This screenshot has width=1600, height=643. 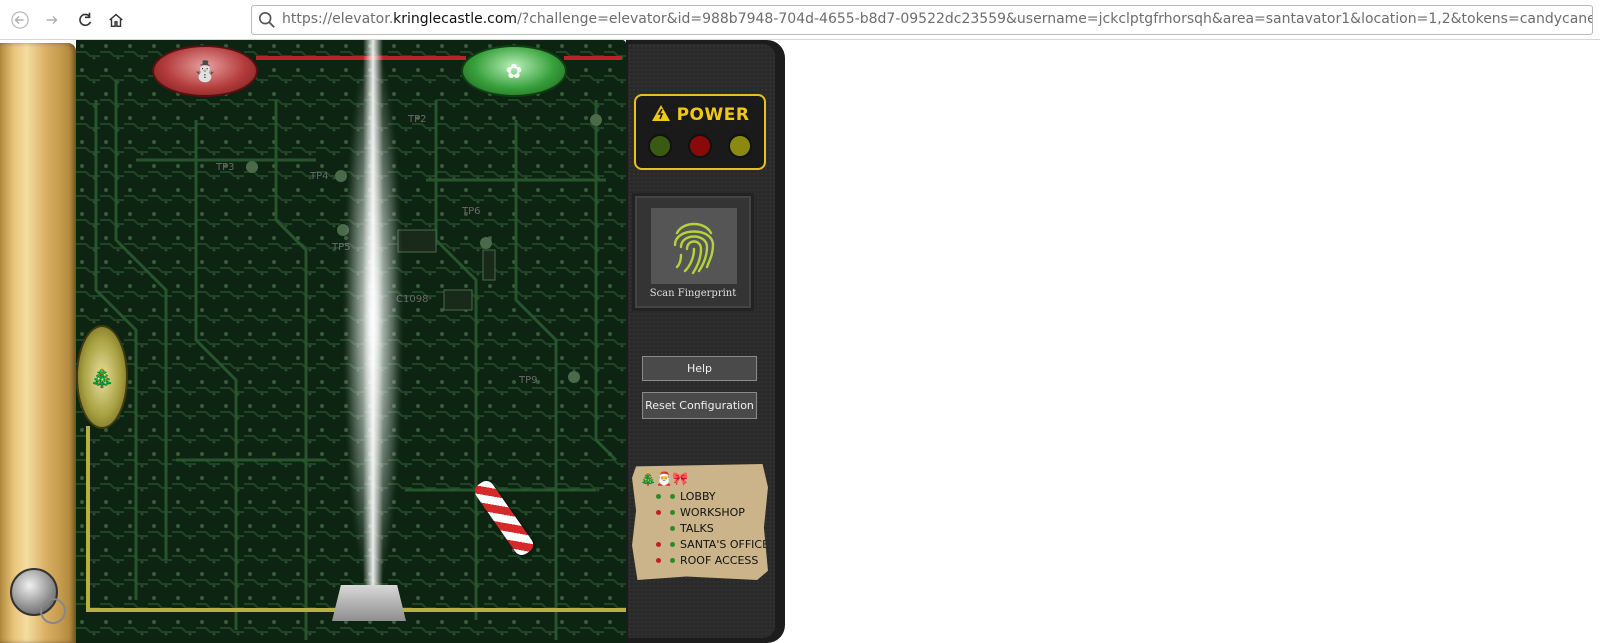 What do you see at coordinates (700, 146) in the screenshot?
I see `power-led-red` at bounding box center [700, 146].